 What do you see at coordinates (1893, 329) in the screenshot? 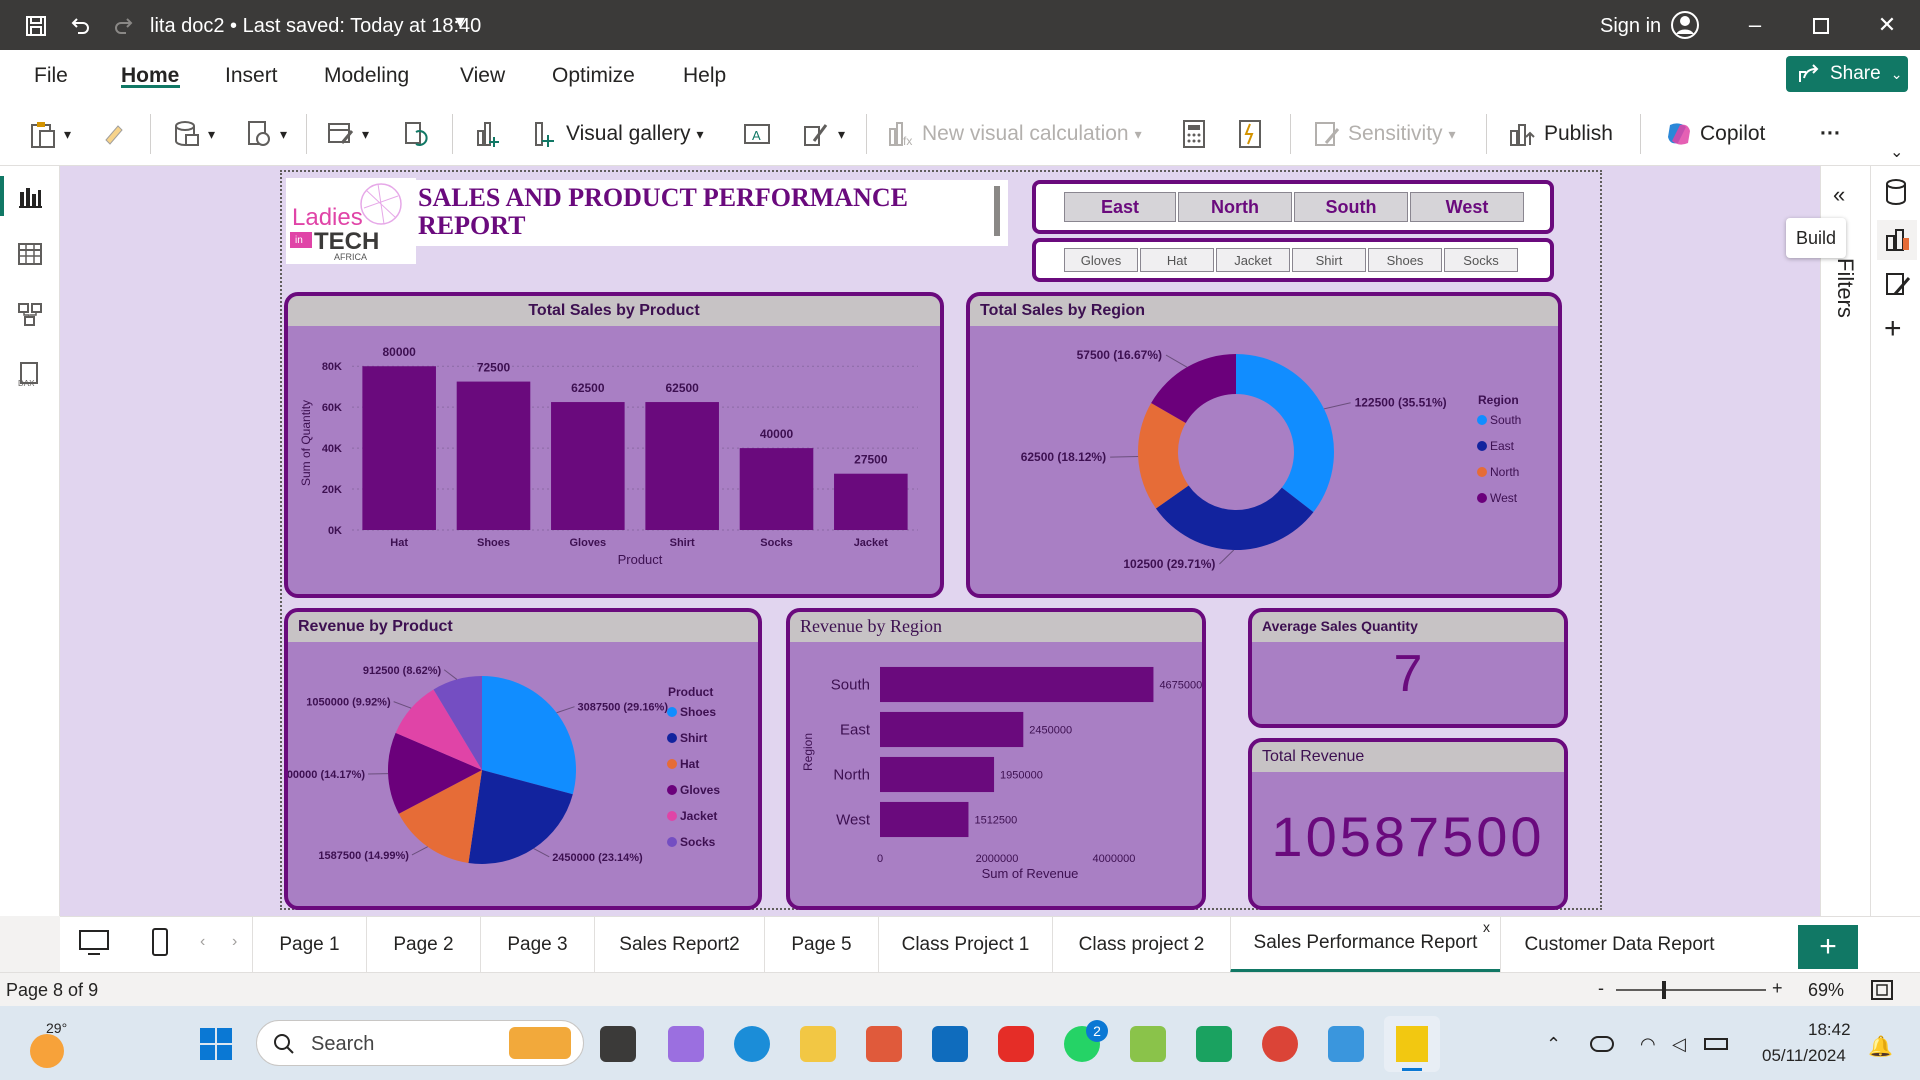
I see `add-pane-icon: +` at bounding box center [1893, 329].